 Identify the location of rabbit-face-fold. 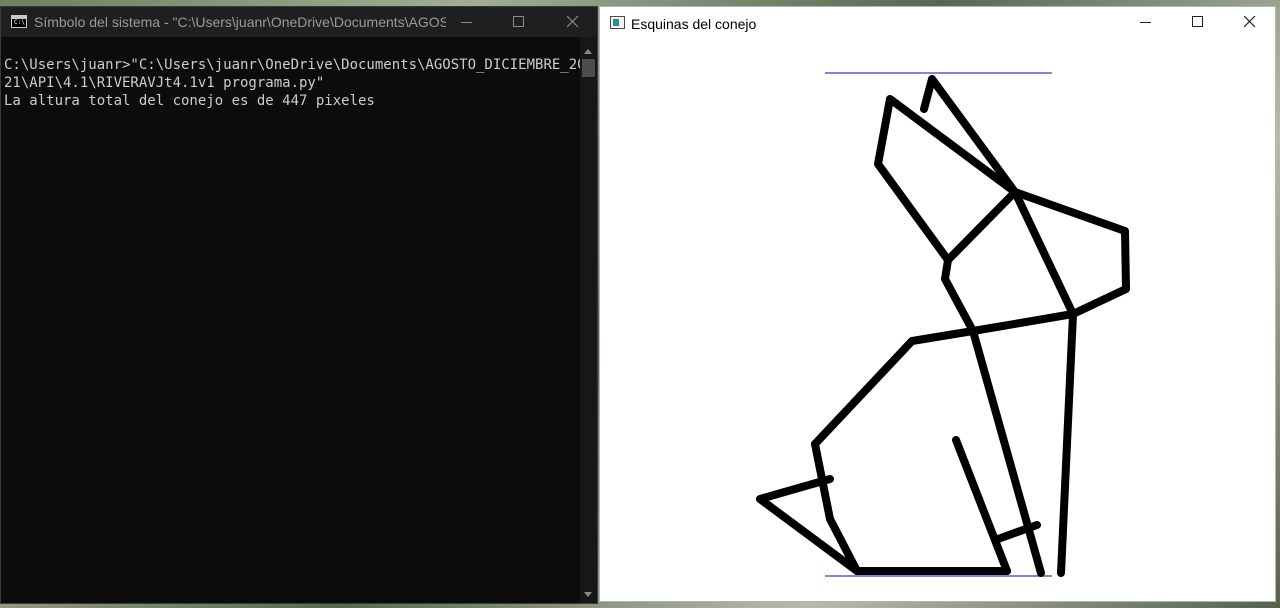
(980, 261).